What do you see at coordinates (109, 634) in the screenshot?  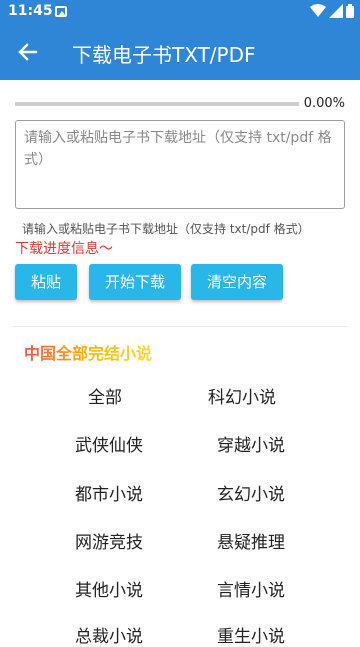 I see `category-item: 总裁小说` at bounding box center [109, 634].